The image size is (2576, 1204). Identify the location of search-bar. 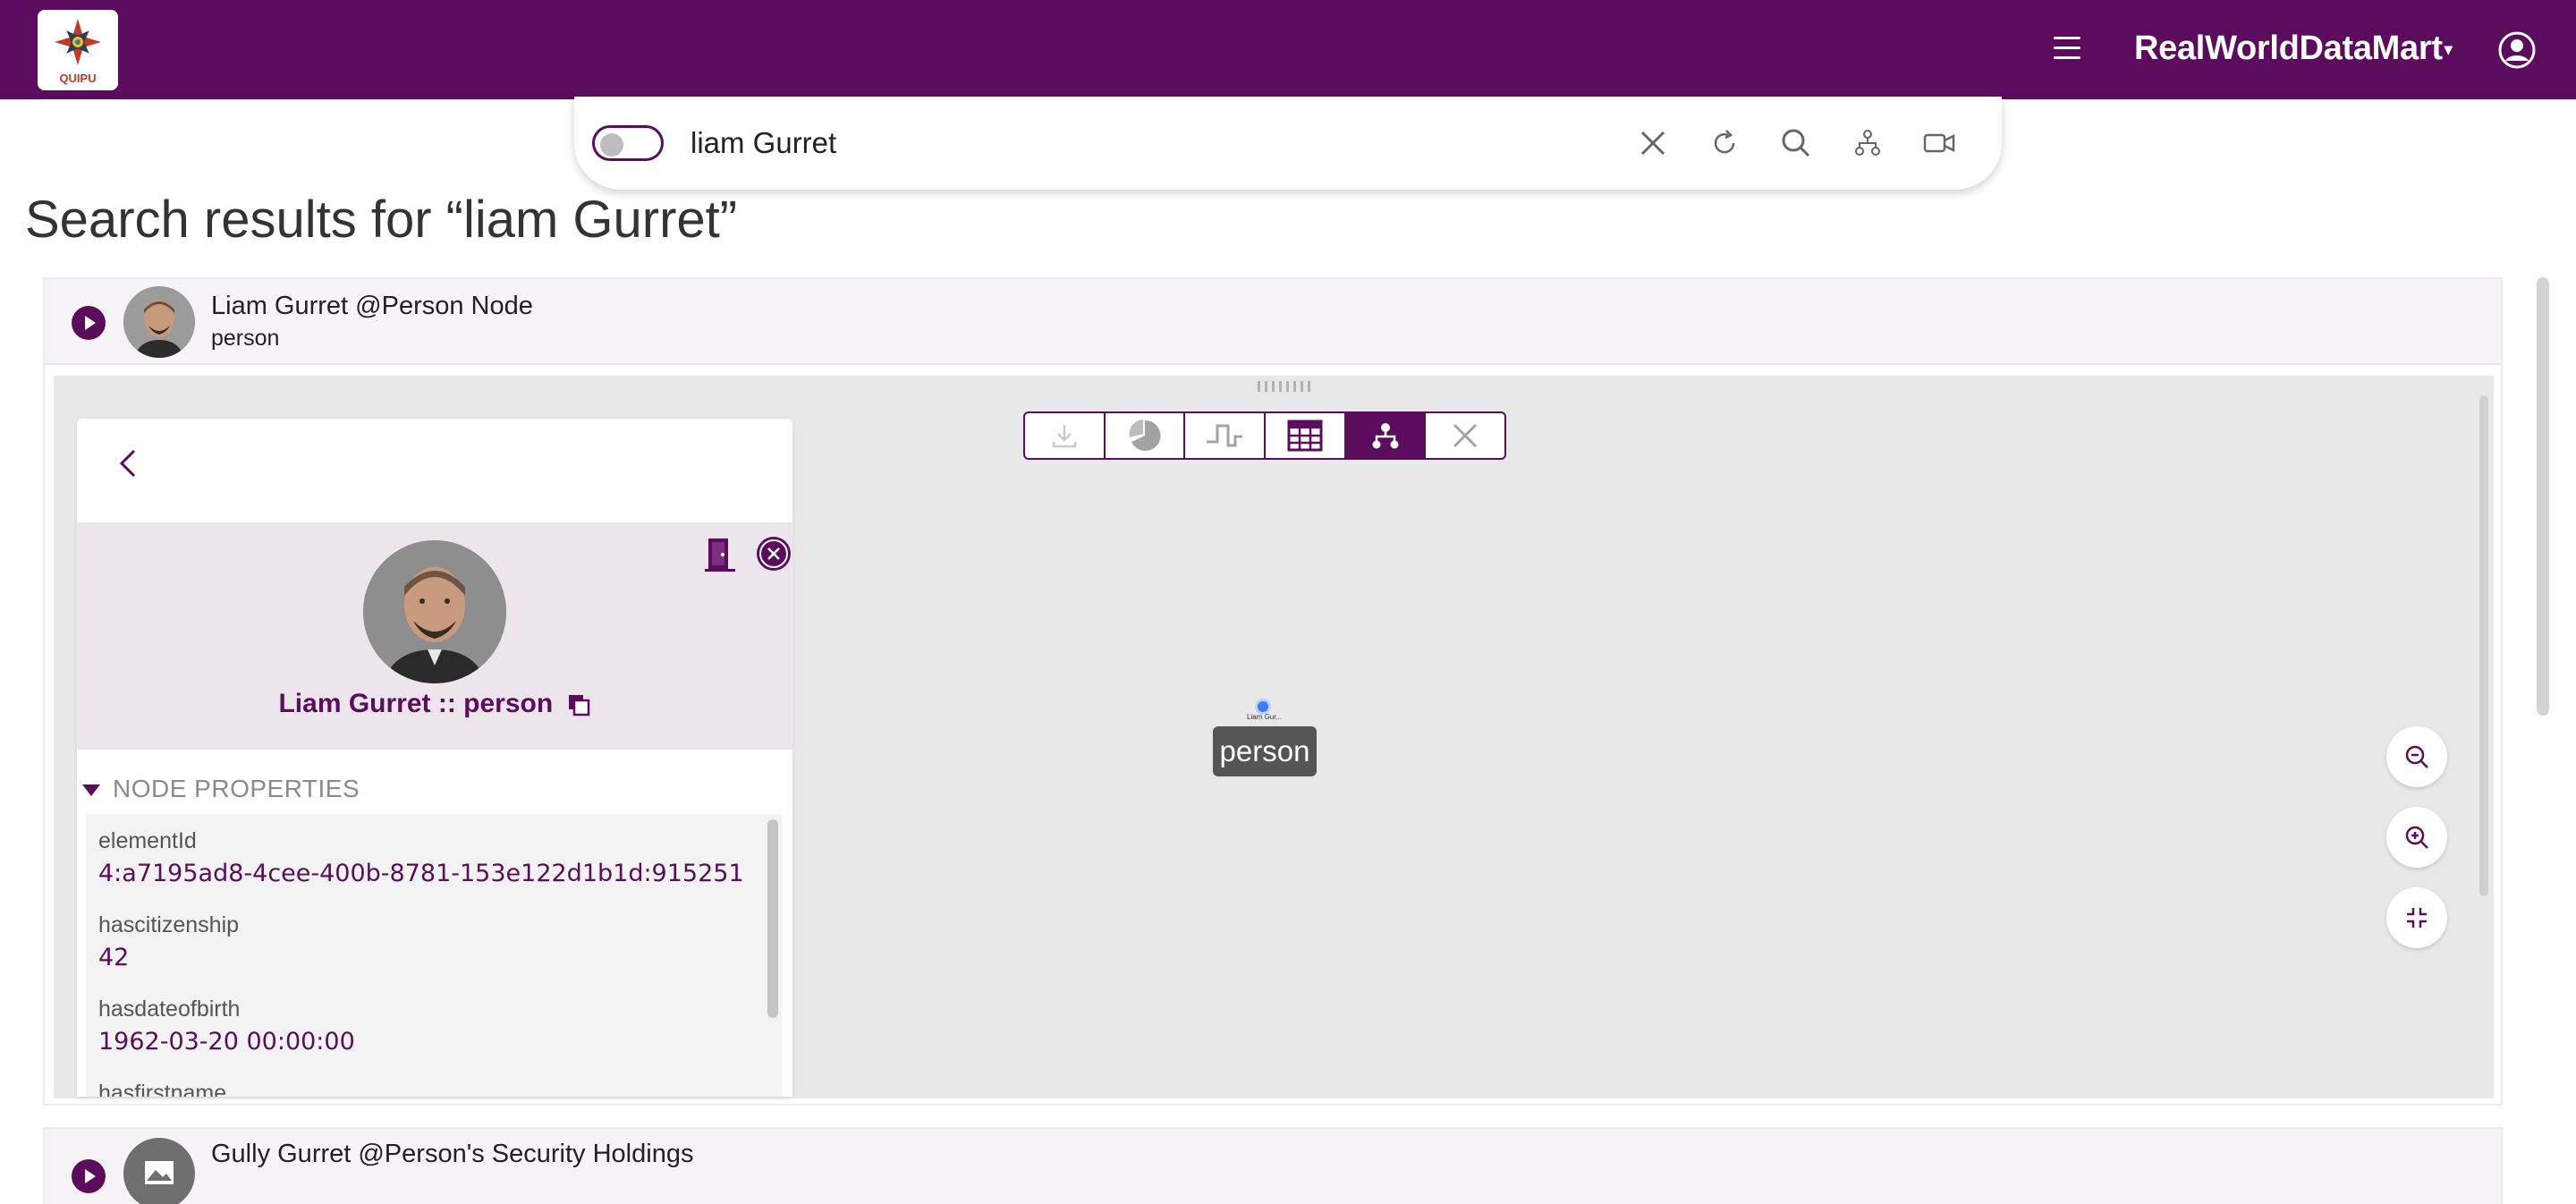
(1288, 144).